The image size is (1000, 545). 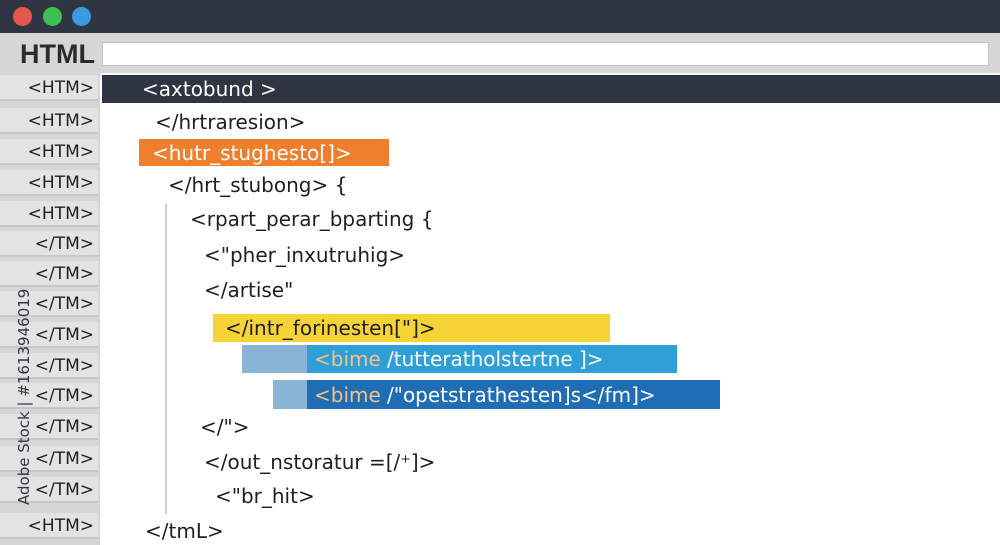 I want to click on code-line: </hrt_stubong> {, so click(x=257, y=185).